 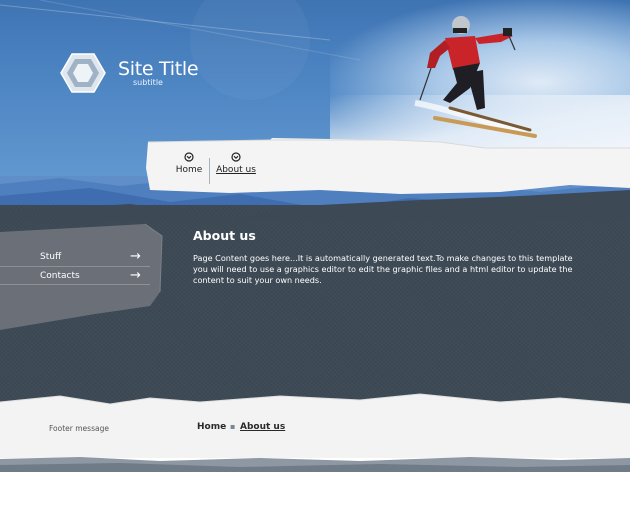 I want to click on logo-hexagon-icon, so click(x=83, y=73).